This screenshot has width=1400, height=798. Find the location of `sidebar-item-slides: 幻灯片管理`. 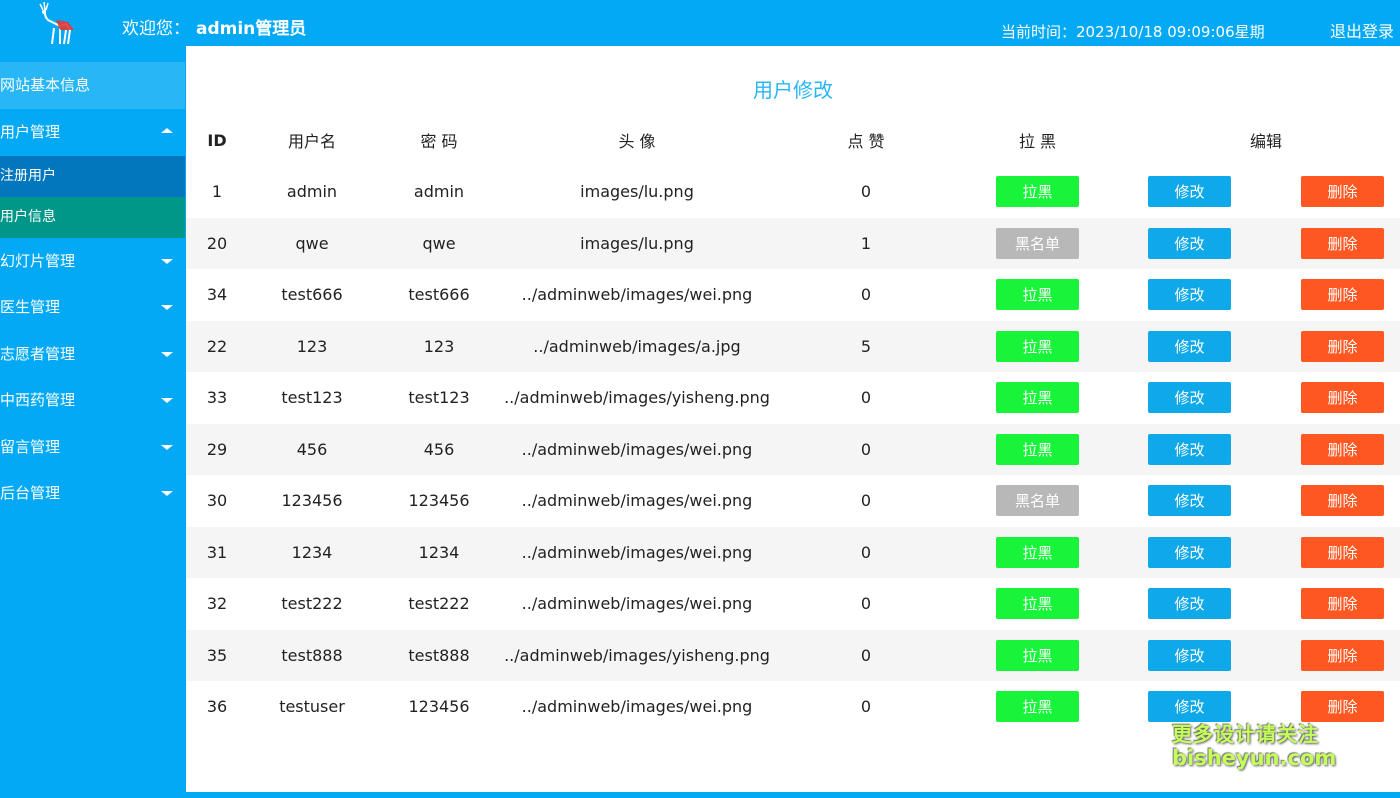

sidebar-item-slides: 幻灯片管理 is located at coordinates (92, 261).